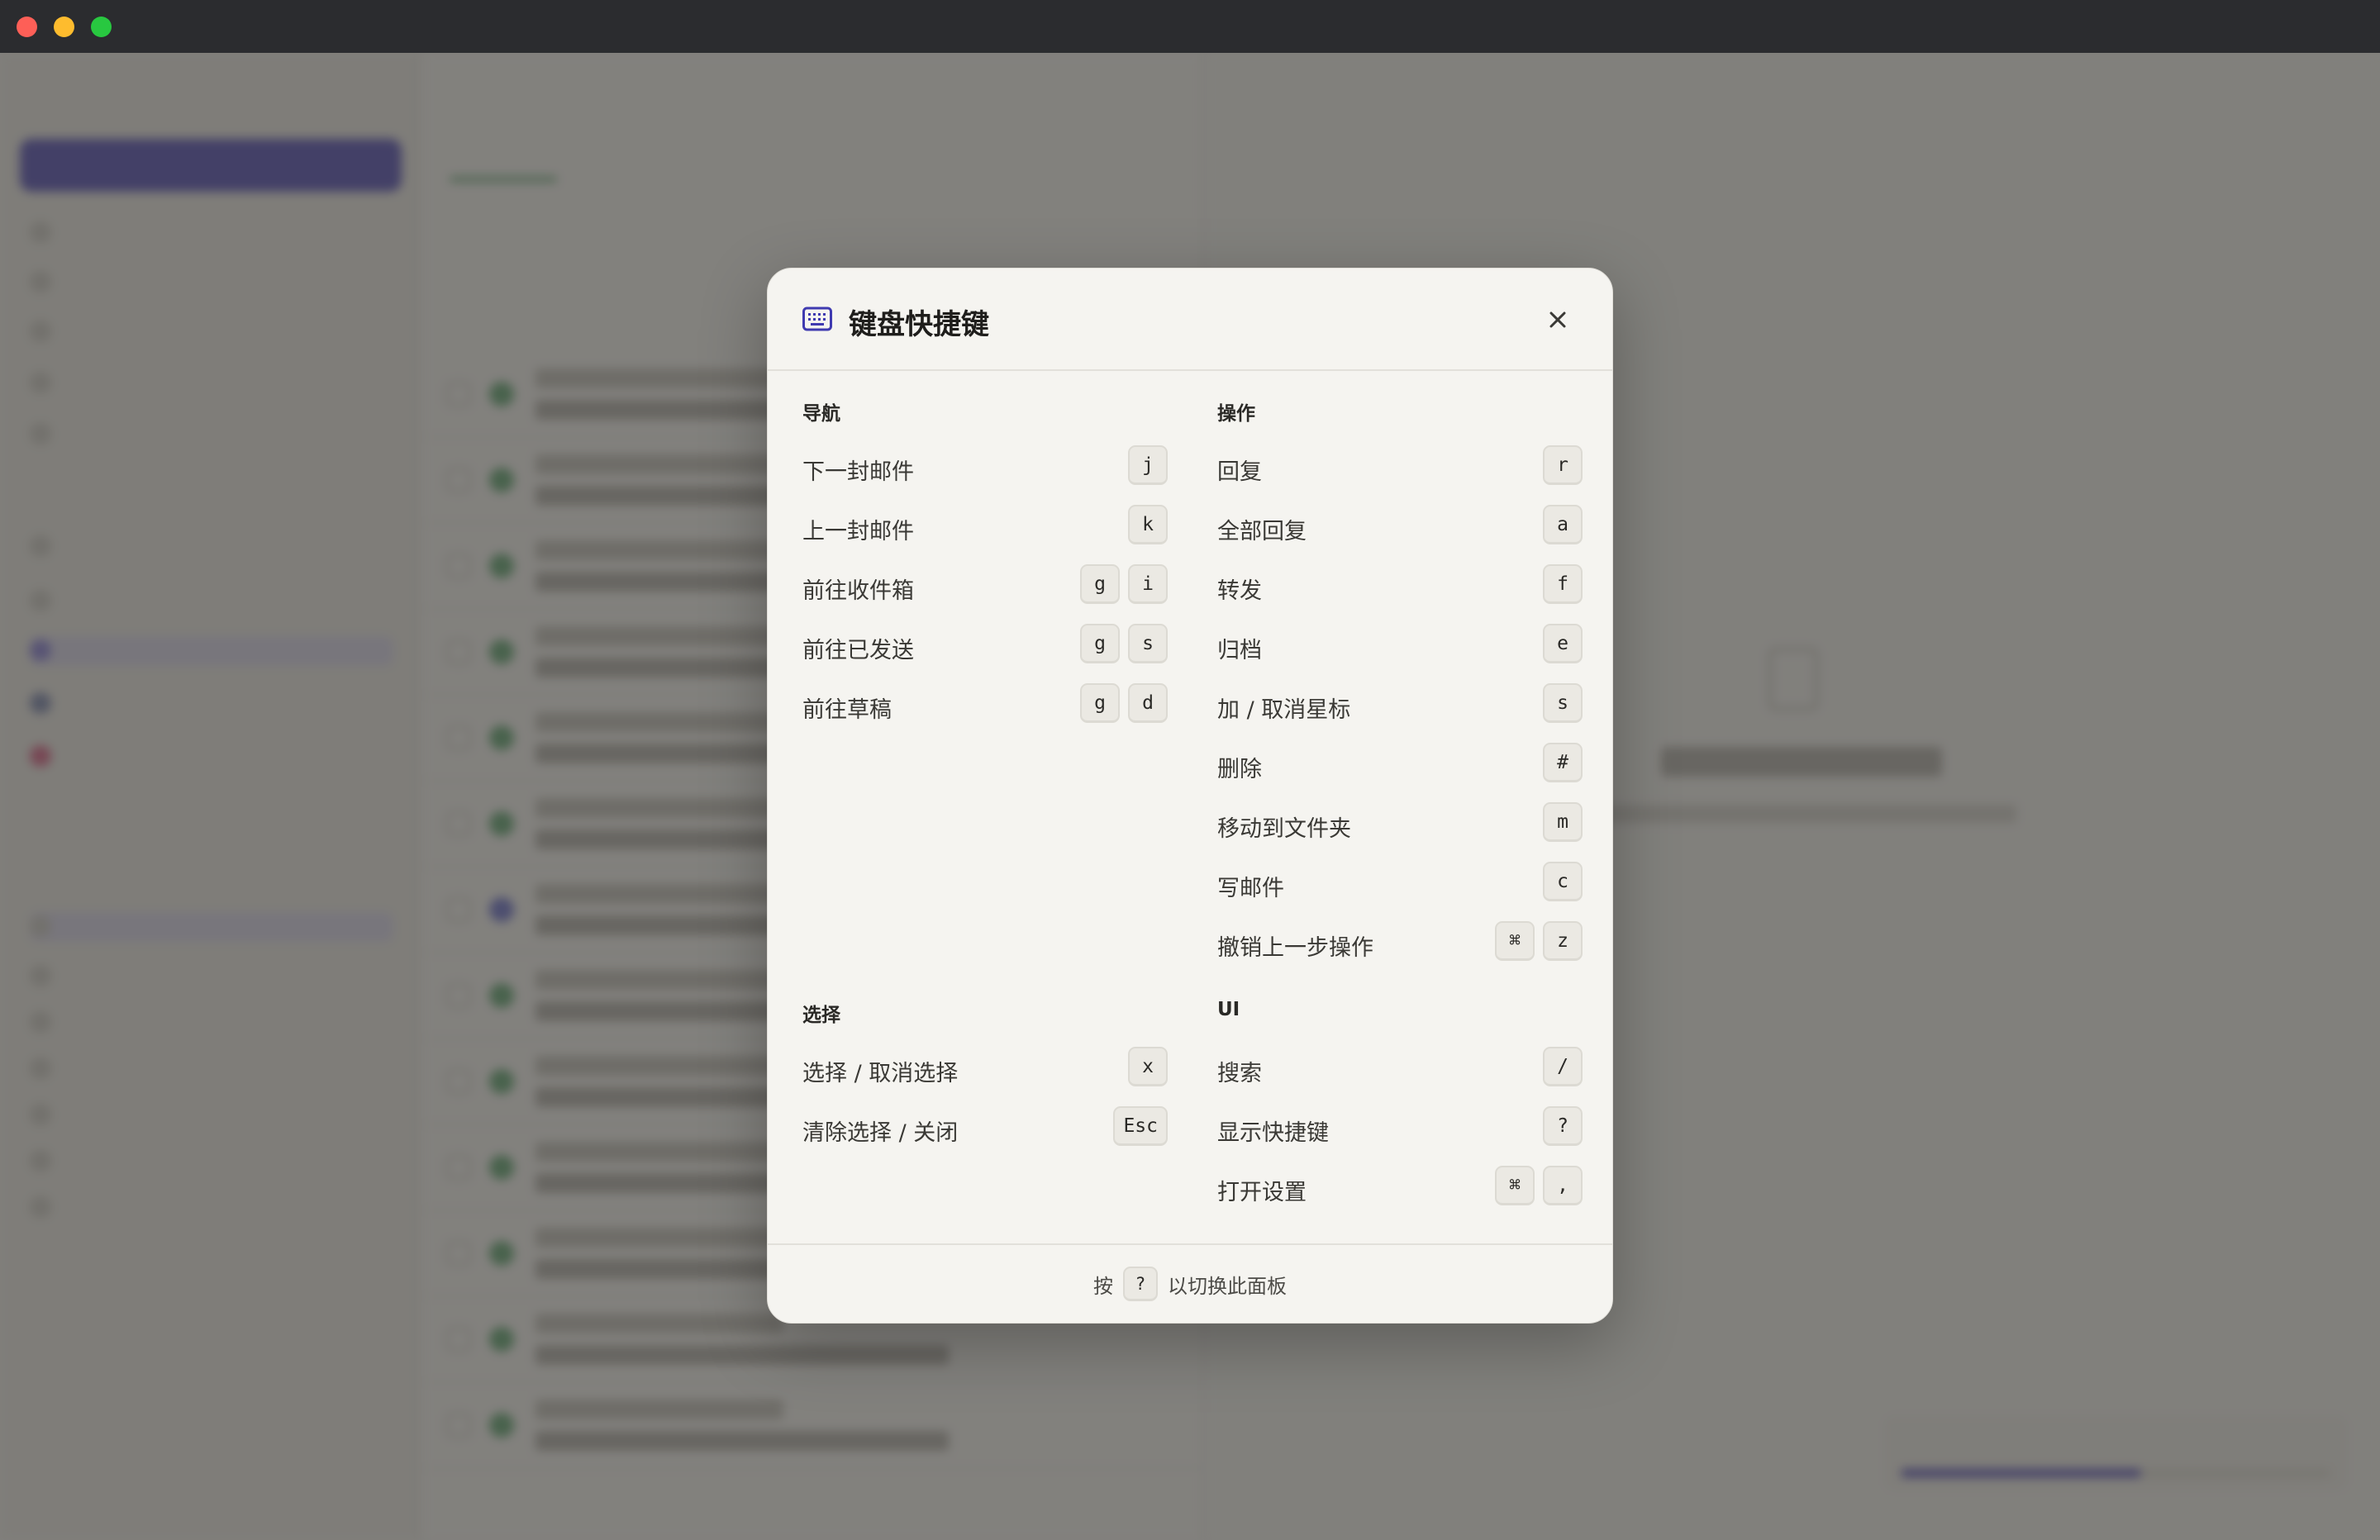 Image resolution: width=2380 pixels, height=1540 pixels. Describe the element at coordinates (858, 531) in the screenshot. I see `shortcut-label: 上一封邮件` at that location.